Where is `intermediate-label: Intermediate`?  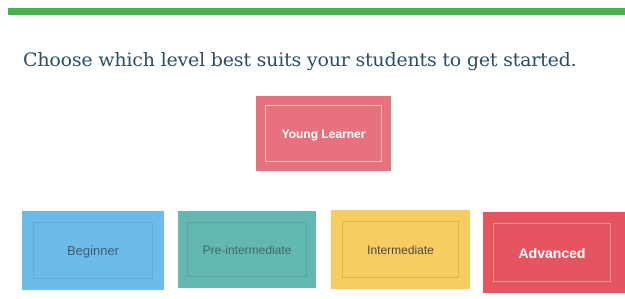
intermediate-label: Intermediate is located at coordinates (400, 249).